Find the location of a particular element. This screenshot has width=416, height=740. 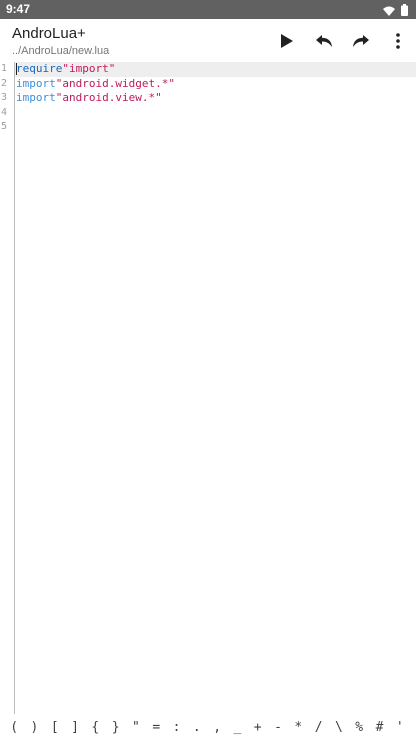

symbol-key: = is located at coordinates (156, 727).